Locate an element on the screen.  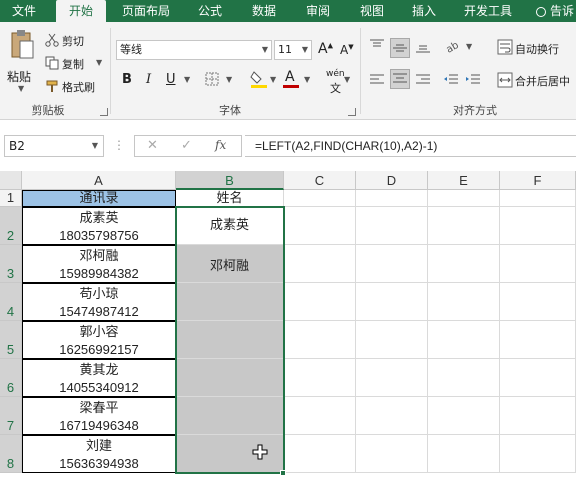
grow-font-button: A▲ is located at coordinates (325, 49).